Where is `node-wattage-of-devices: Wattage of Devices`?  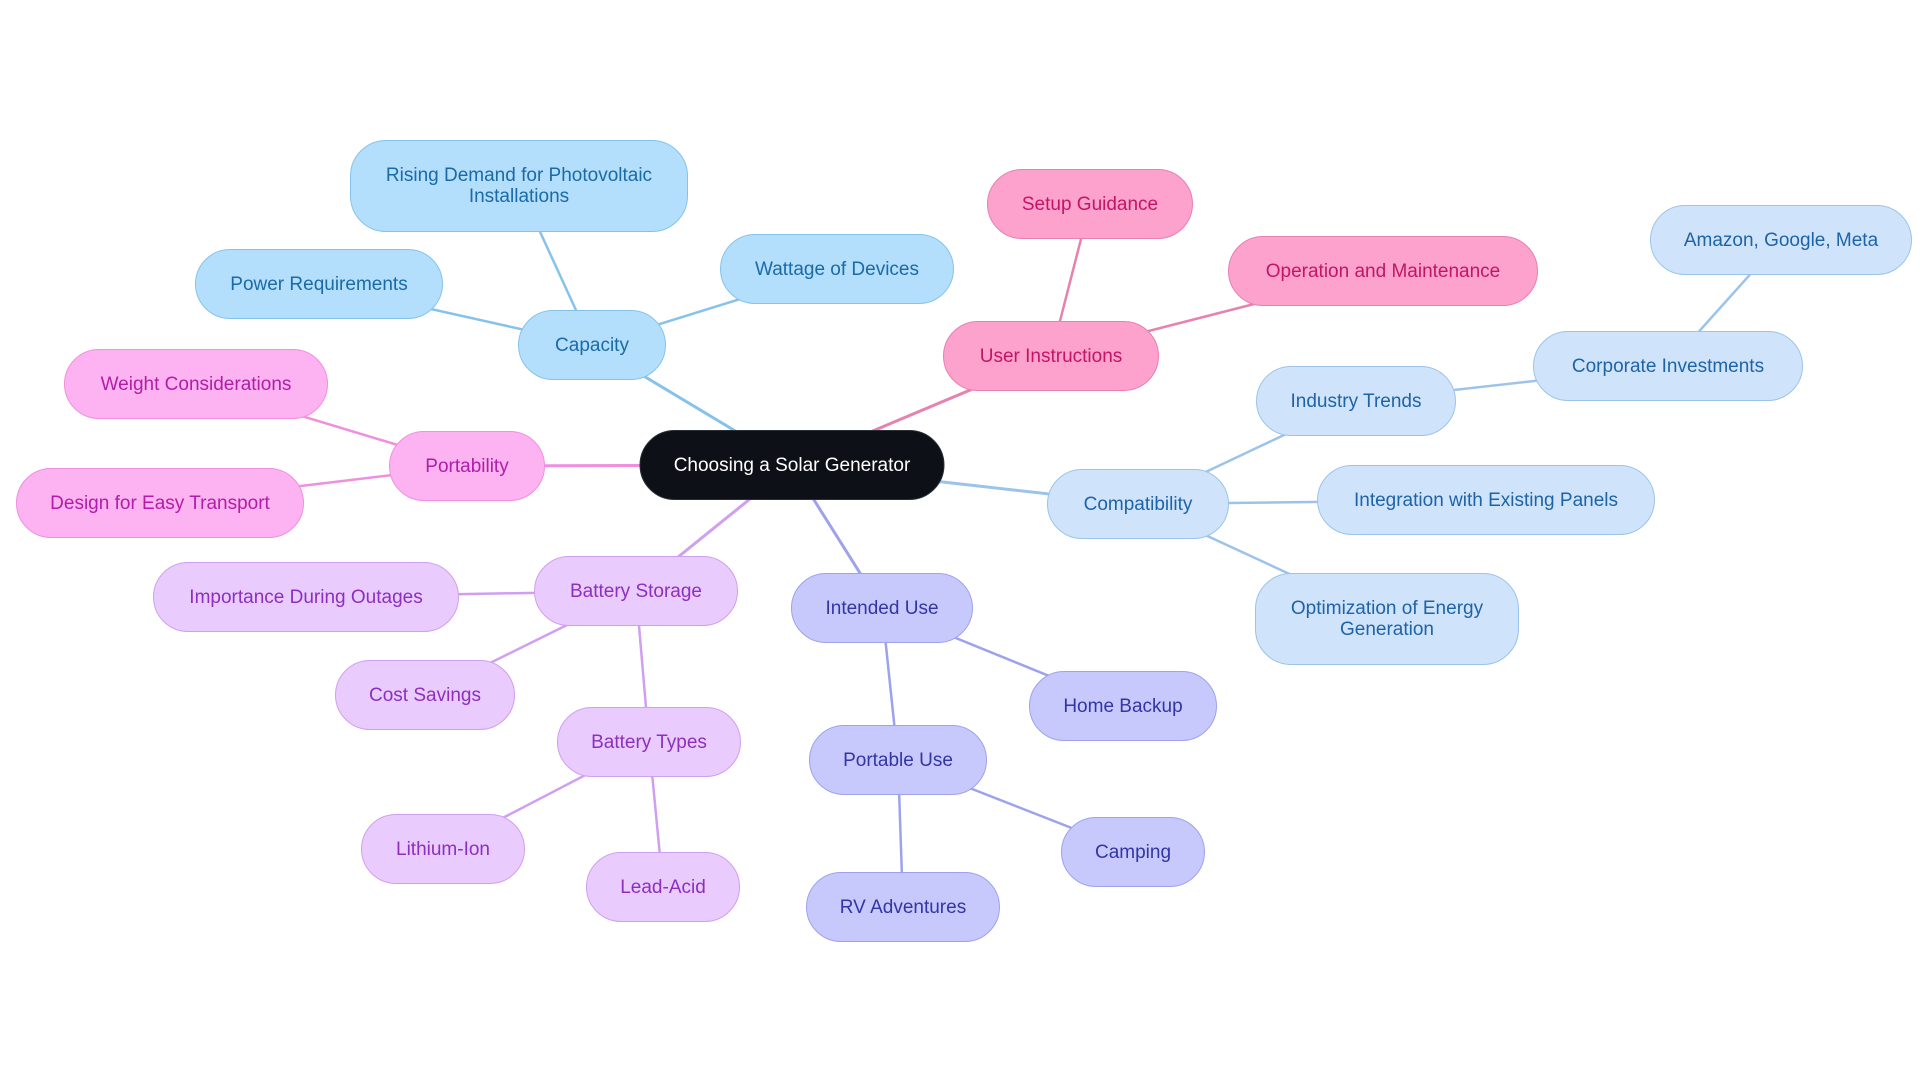
node-wattage-of-devices: Wattage of Devices is located at coordinates (837, 269).